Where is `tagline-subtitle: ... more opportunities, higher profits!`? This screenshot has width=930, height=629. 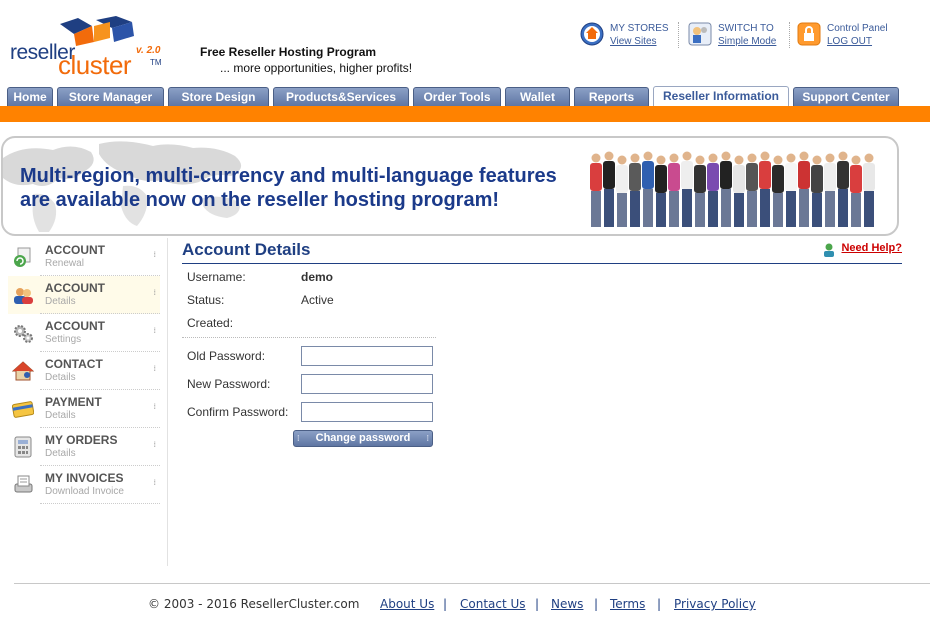
tagline-subtitle: ... more opportunities, higher profits! is located at coordinates (316, 68).